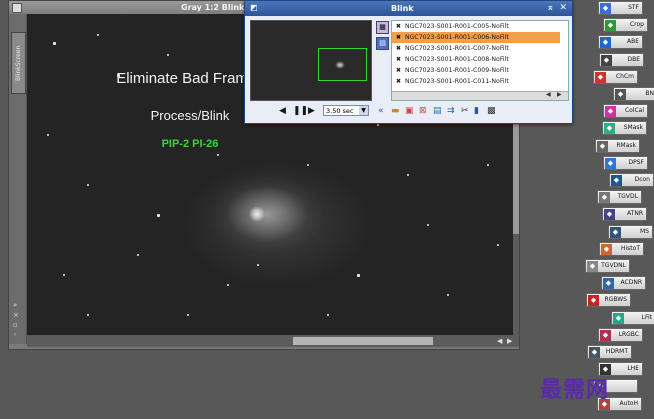 The width and height of the screenshot is (654, 419). What do you see at coordinates (363, 110) in the screenshot?
I see `chevron-down-icon: ▼` at bounding box center [363, 110].